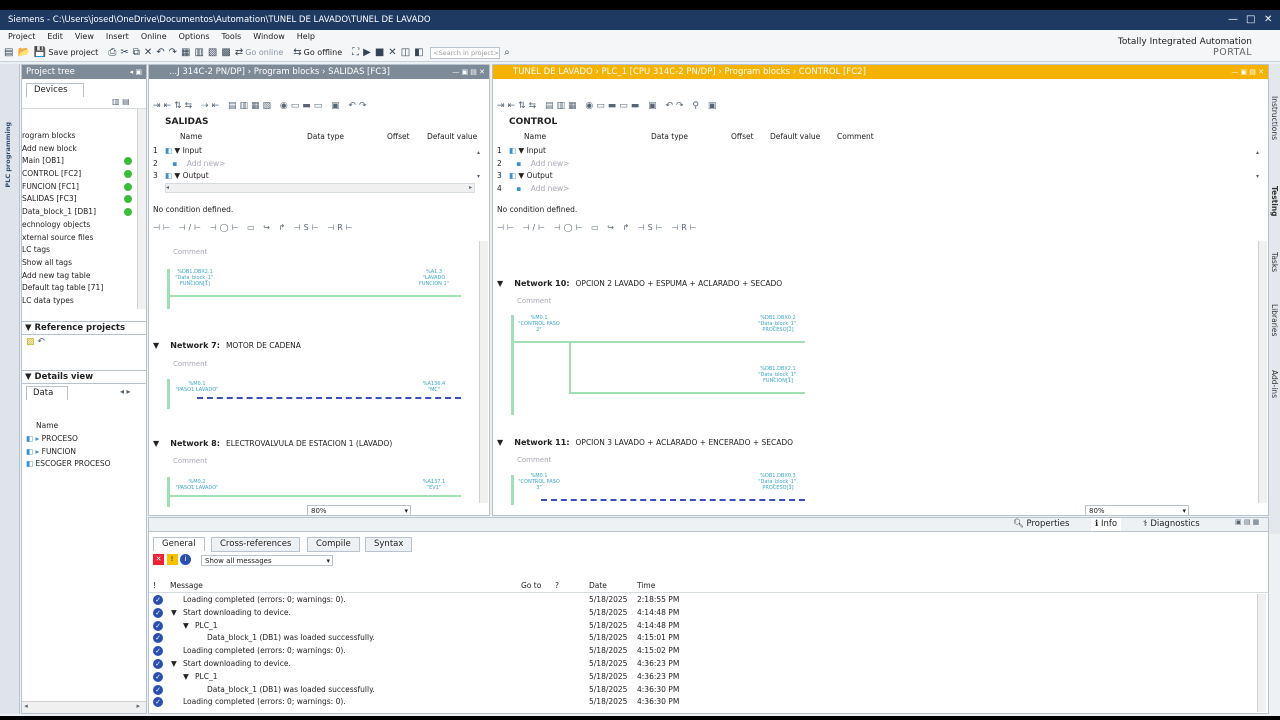 The width and height of the screenshot is (1280, 720). Describe the element at coordinates (173, 53) in the screenshot. I see `redo-icon: ↷` at that location.